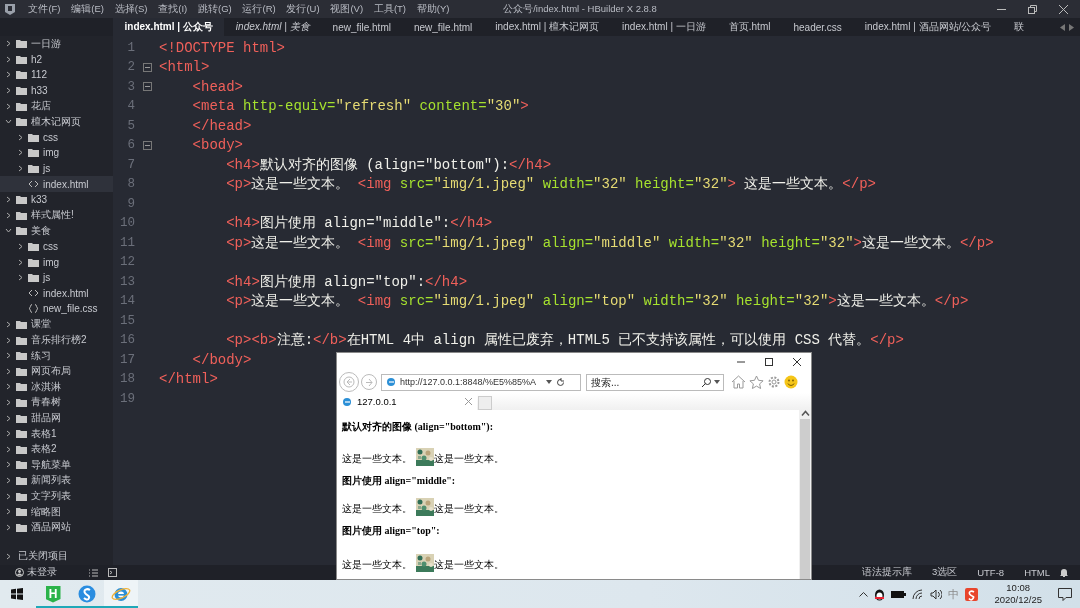 Image resolution: width=1080 pixels, height=608 pixels. Describe the element at coordinates (56, 324) in the screenshot. I see `tree-item: 课堂` at that location.